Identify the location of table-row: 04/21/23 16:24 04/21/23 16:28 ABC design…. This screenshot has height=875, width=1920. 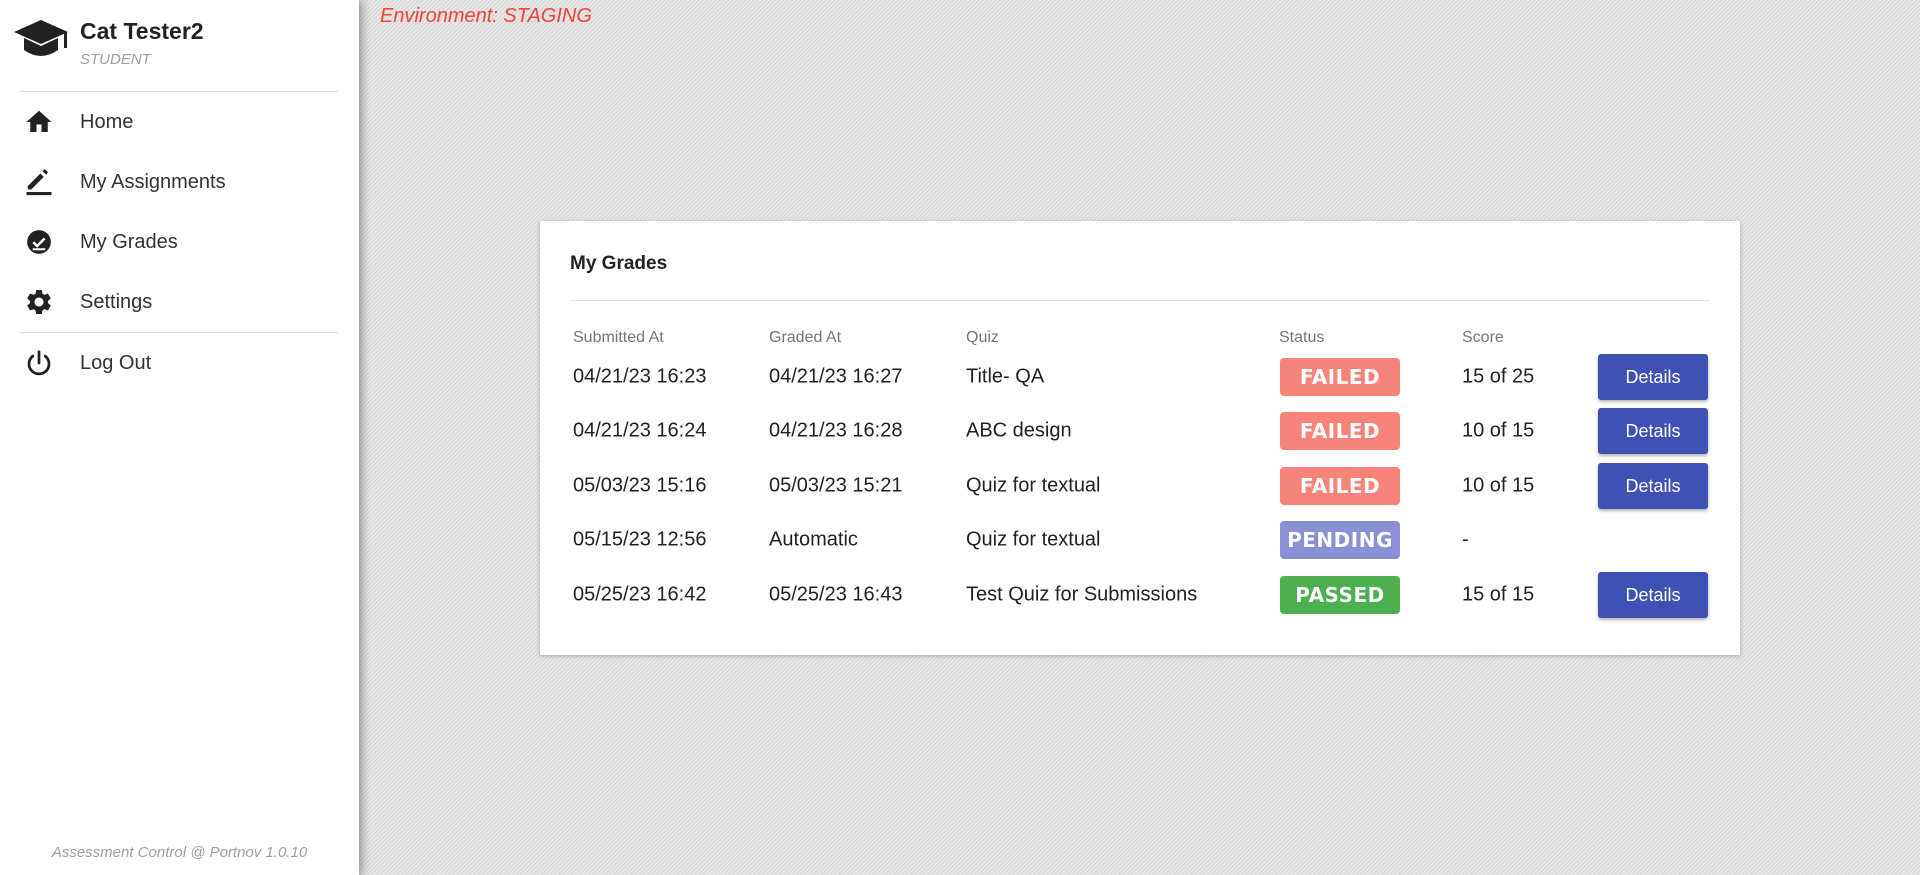
(1140, 431).